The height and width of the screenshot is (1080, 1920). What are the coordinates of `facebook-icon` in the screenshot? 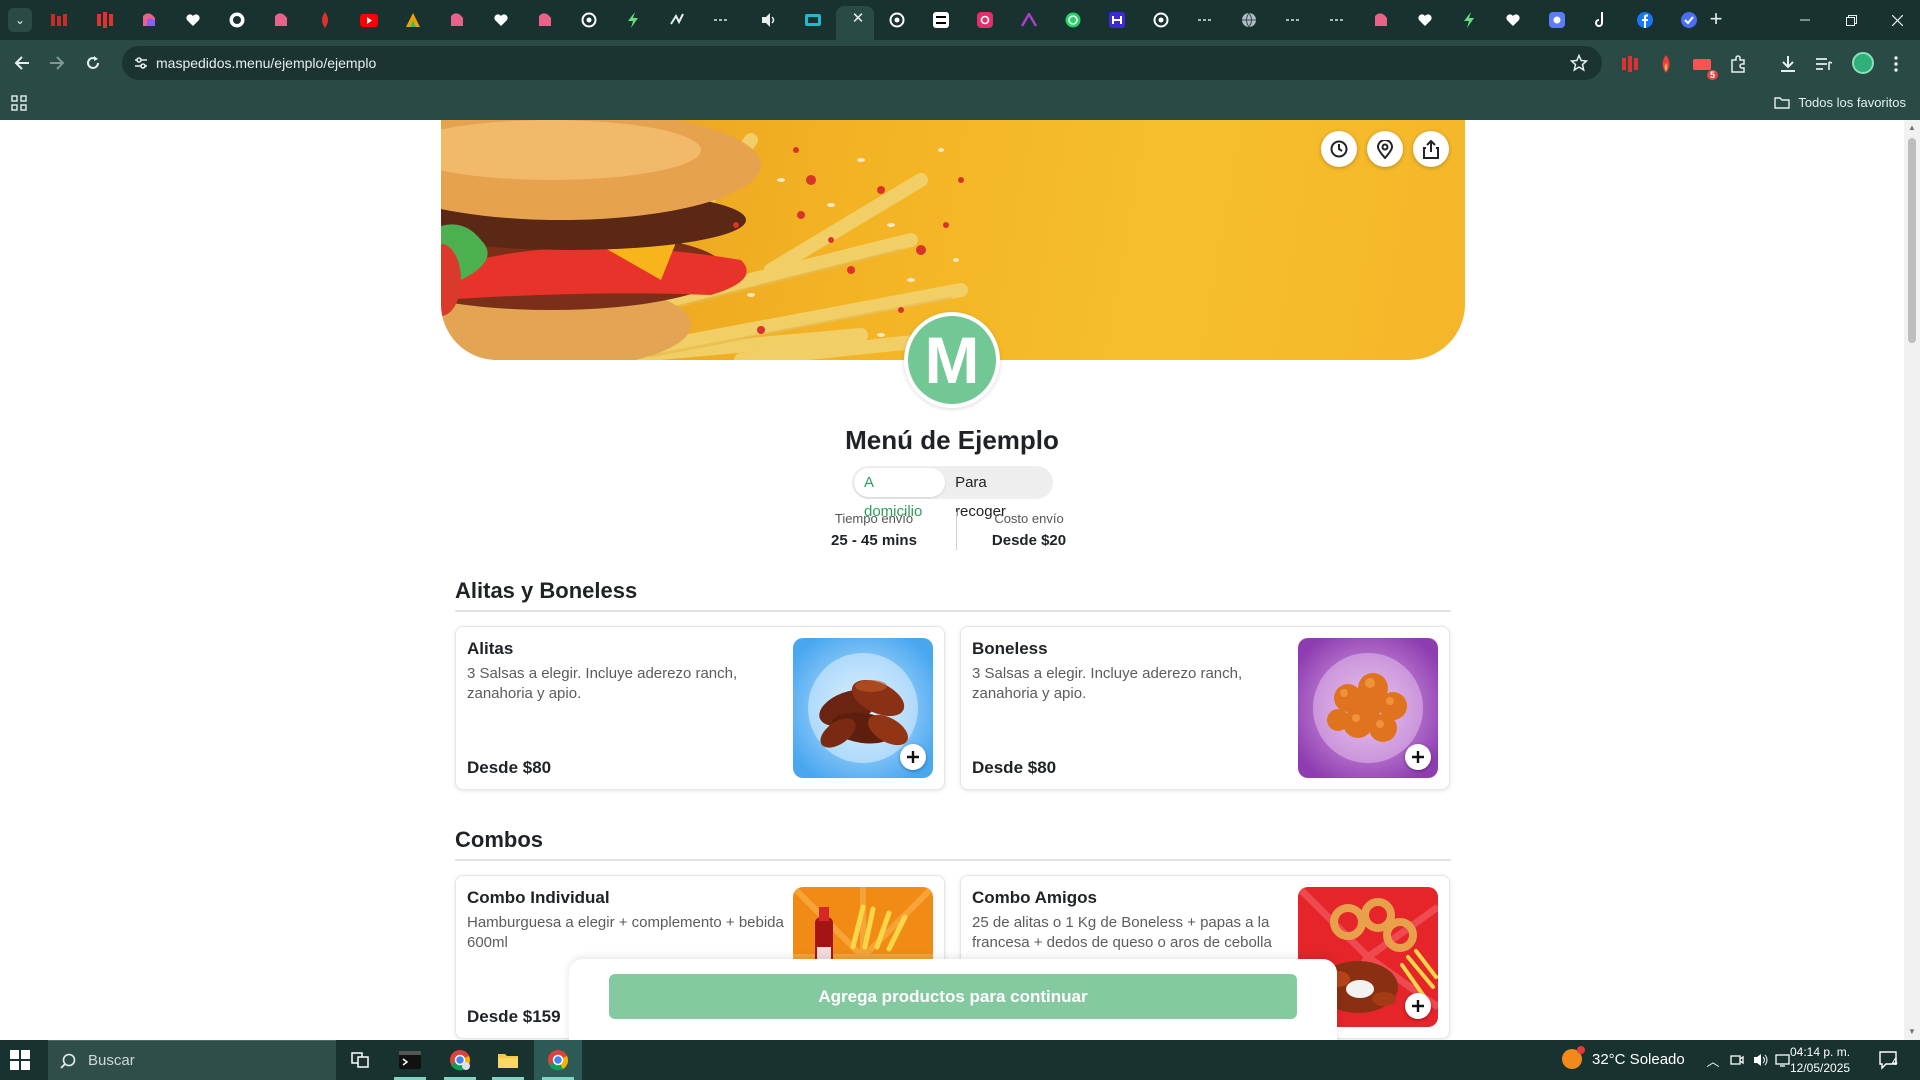 It's located at (1645, 20).